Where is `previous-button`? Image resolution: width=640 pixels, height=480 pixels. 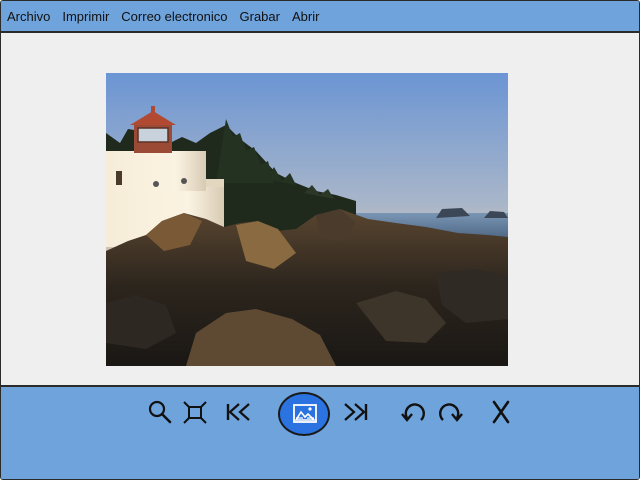
previous-button is located at coordinates (239, 412).